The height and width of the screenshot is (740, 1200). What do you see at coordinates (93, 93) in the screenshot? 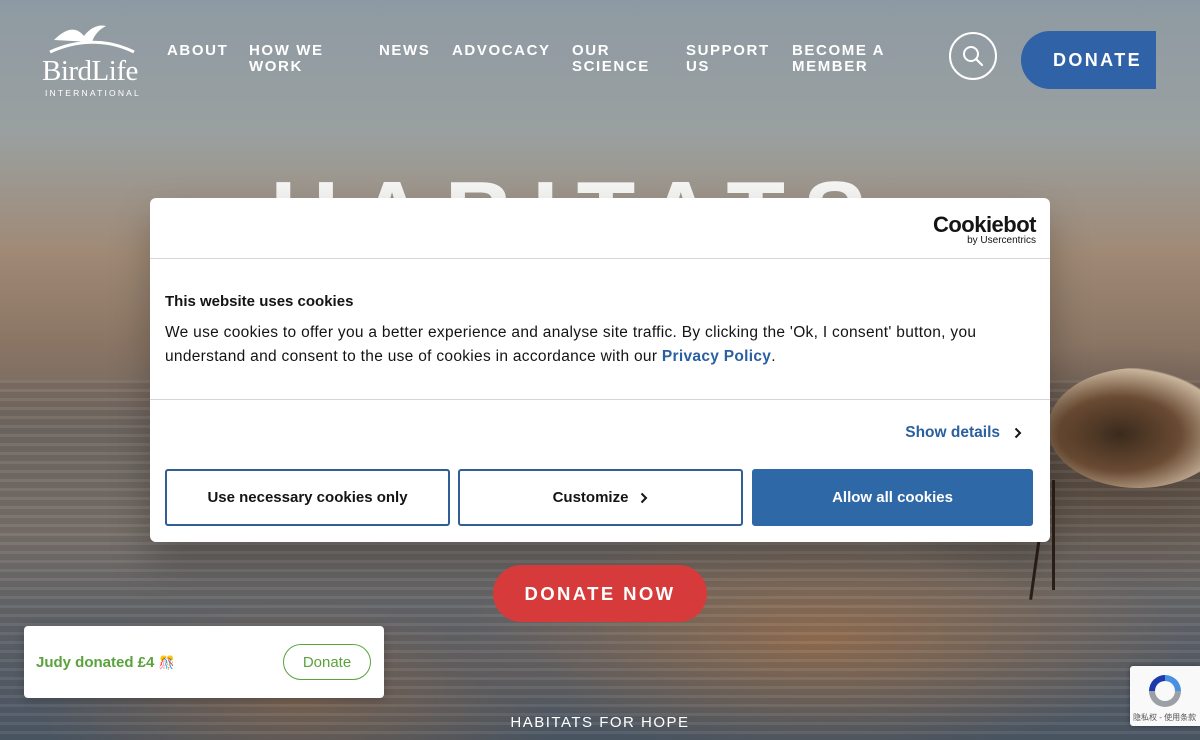
I see `logo-subtext: INTERNATIONAL` at bounding box center [93, 93].